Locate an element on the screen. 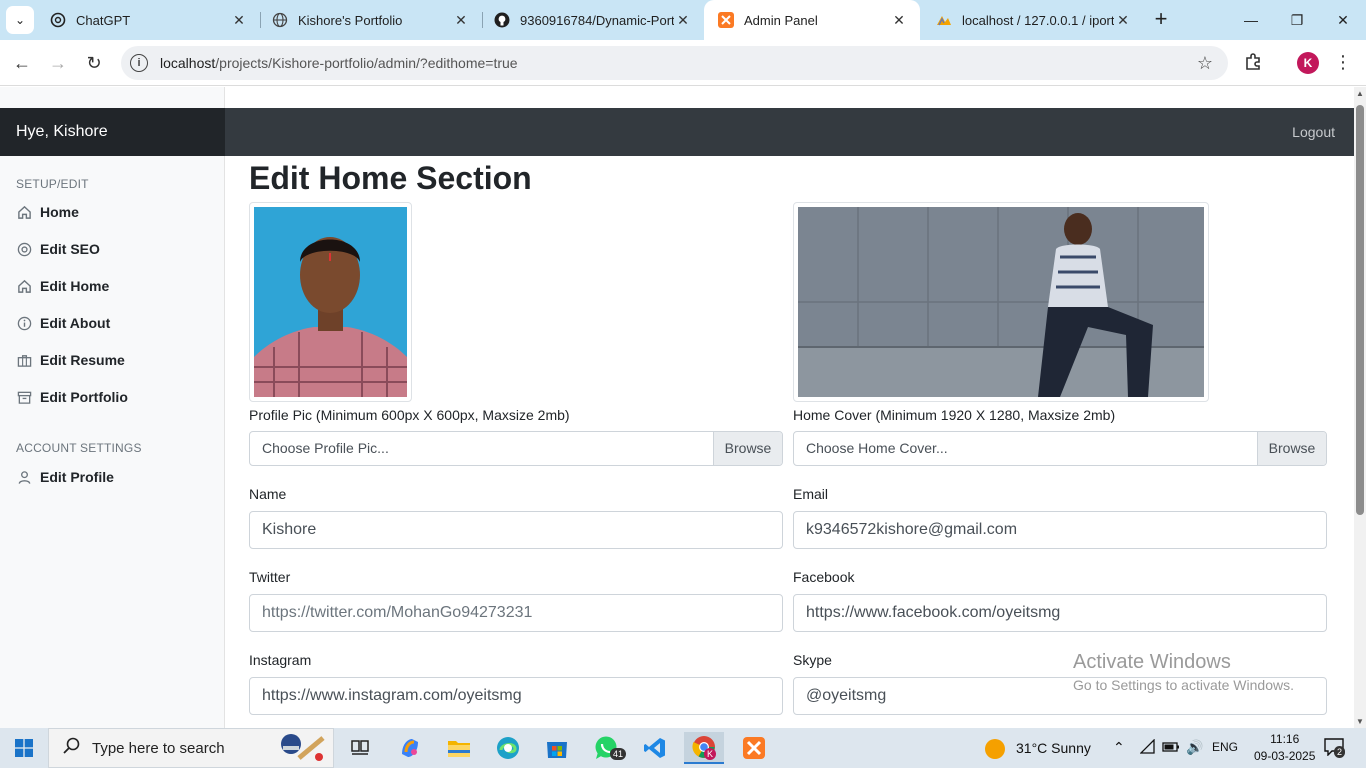 This screenshot has width=1366, height=768. weather-text: 31°C Sunny is located at coordinates (1053, 748).